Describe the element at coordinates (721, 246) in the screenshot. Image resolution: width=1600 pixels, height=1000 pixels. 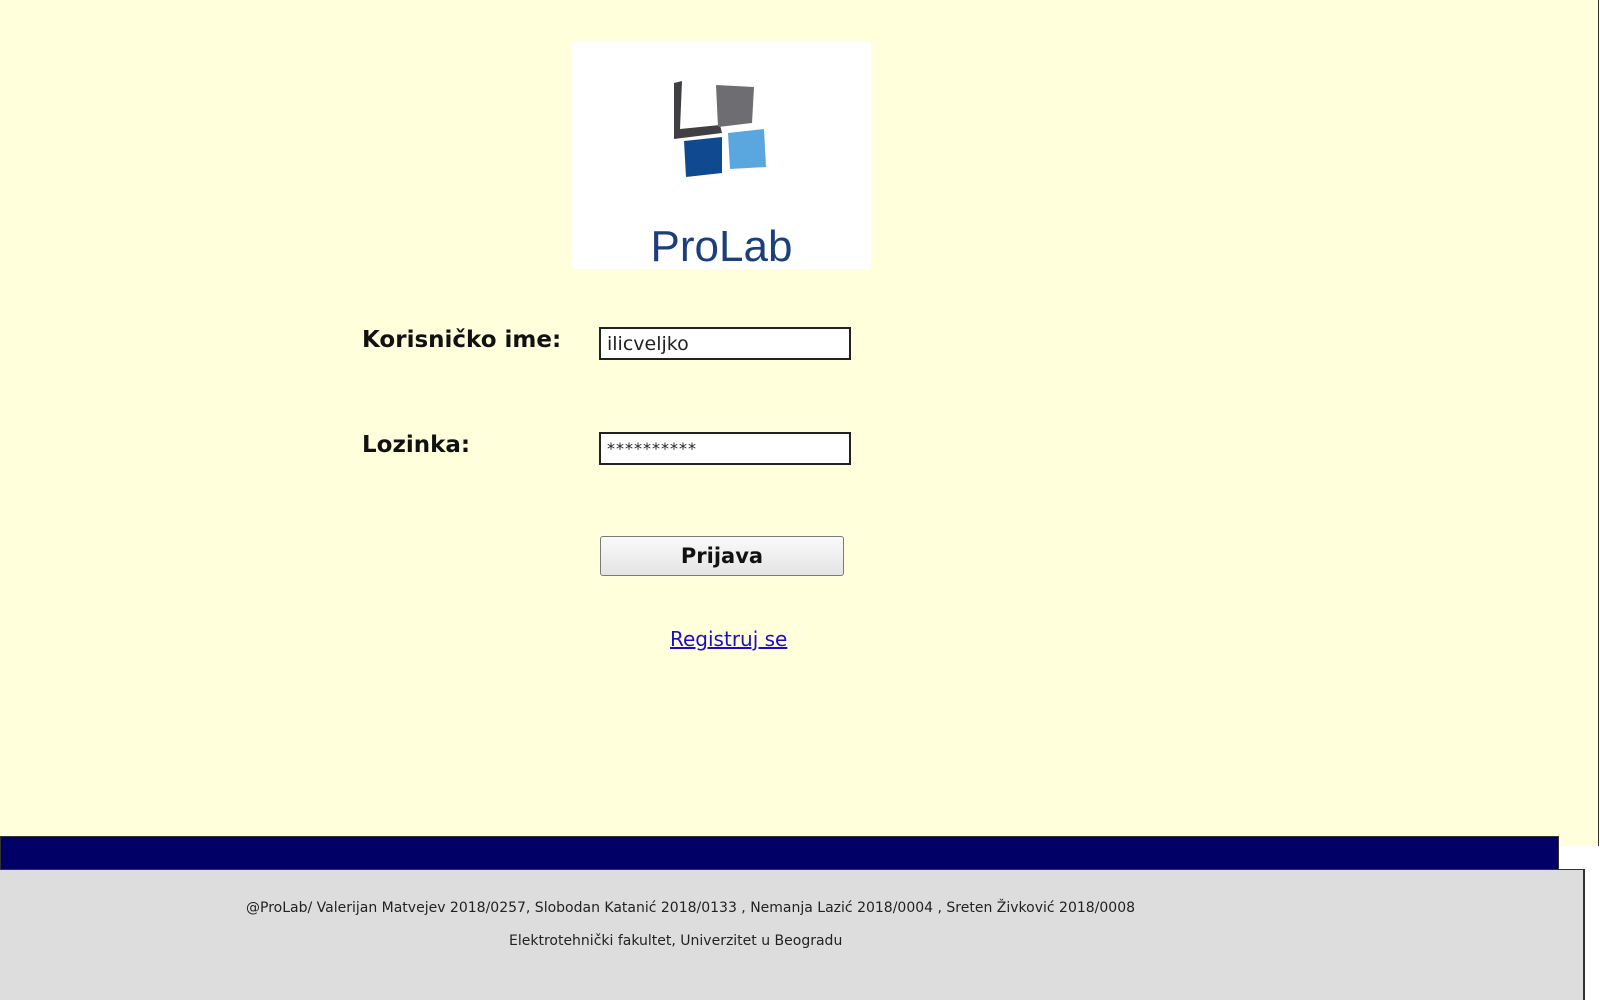
I see `logo-wordmark: ProLab` at that location.